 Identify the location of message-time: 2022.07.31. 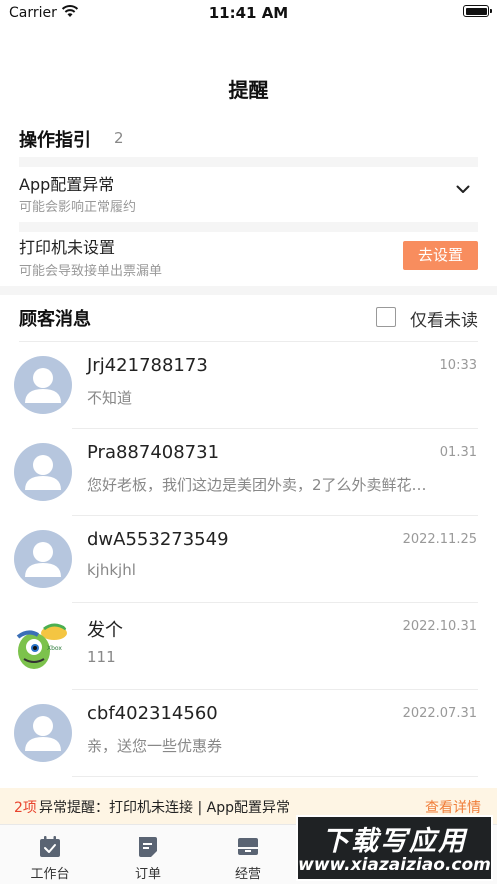
(439, 713).